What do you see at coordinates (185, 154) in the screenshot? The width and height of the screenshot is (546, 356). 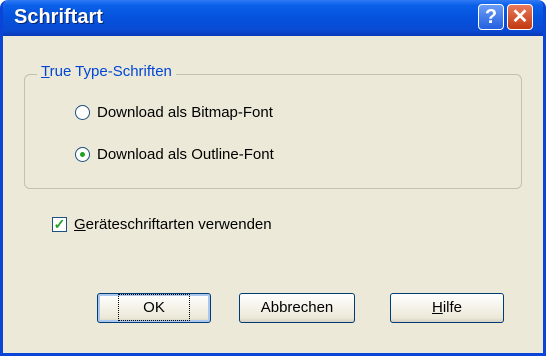 I see `radio-outline-label: Download als Outline-Font` at bounding box center [185, 154].